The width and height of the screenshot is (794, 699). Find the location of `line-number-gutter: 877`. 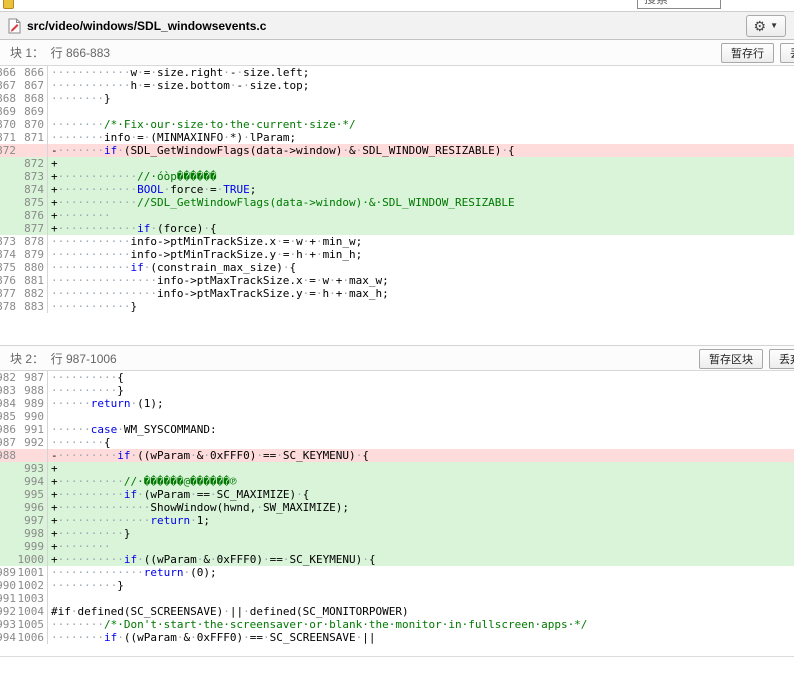

line-number-gutter: 877 is located at coordinates (24, 228).